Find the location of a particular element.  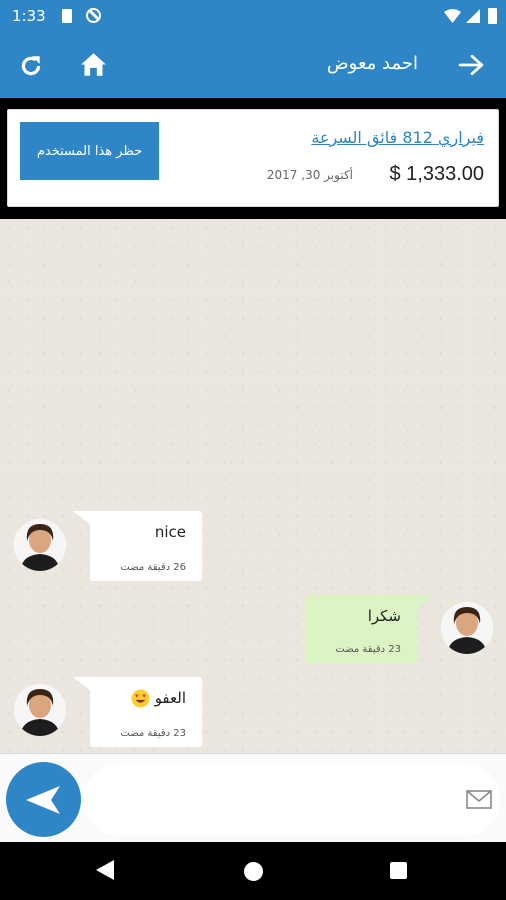

ad-price: $ 1,333.00 is located at coordinates (436, 174).